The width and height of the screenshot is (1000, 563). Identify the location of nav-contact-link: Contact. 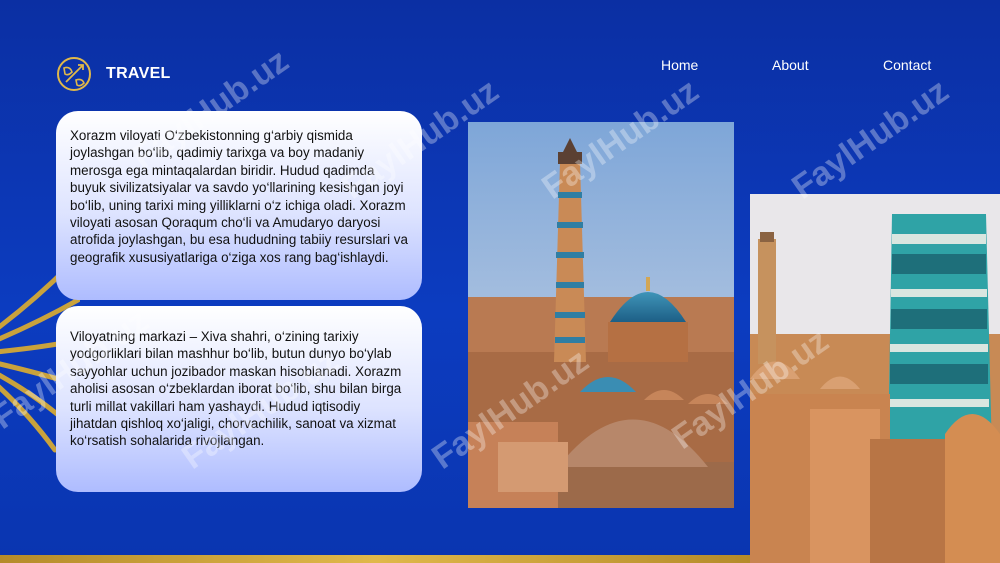
(907, 65).